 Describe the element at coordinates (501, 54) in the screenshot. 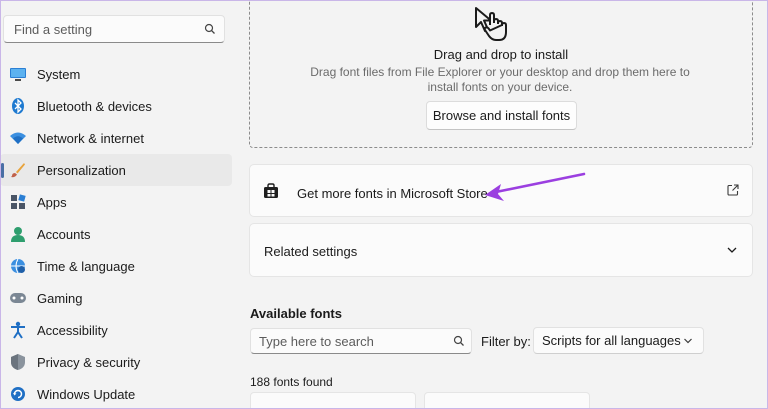

I see `drop-zone-title: Drag and drop to install` at that location.